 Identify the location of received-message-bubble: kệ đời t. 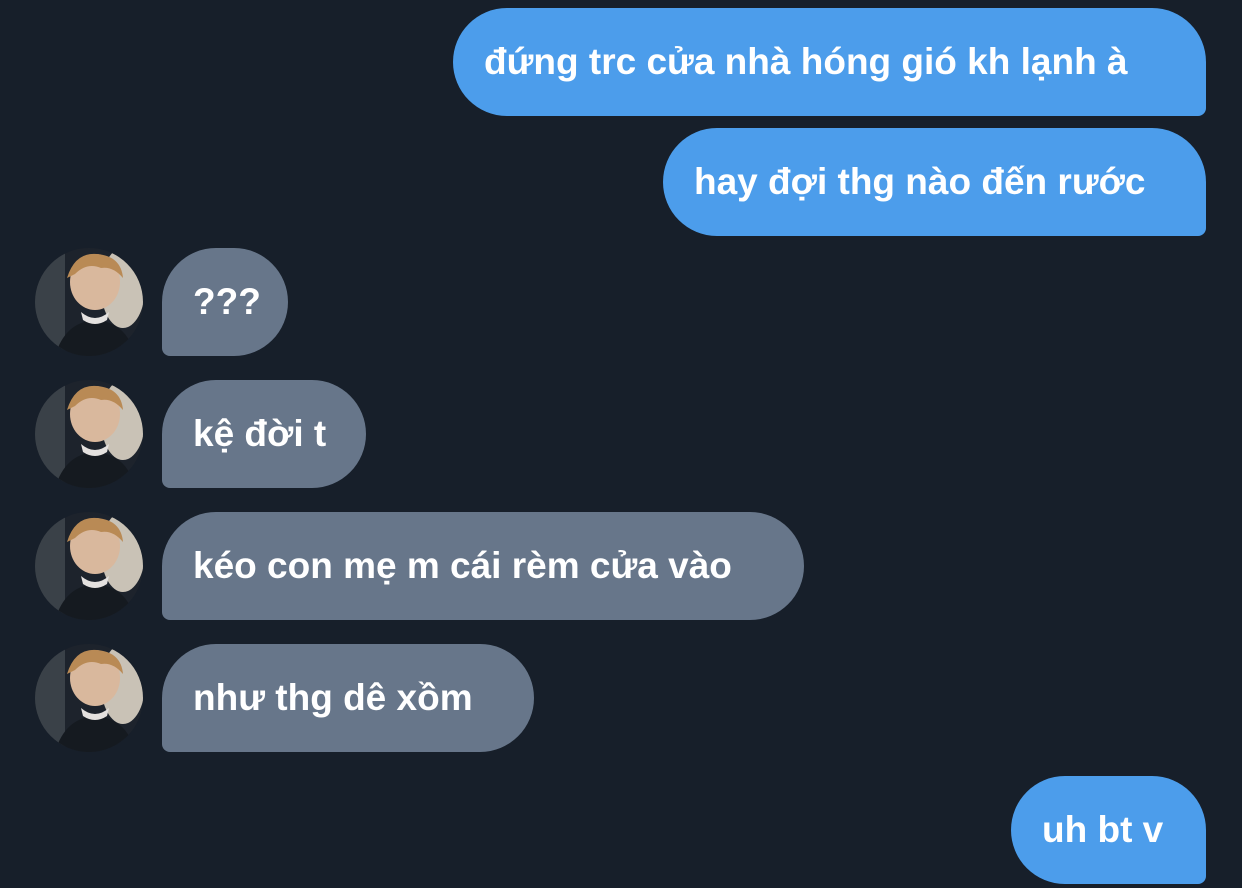
(264, 434).